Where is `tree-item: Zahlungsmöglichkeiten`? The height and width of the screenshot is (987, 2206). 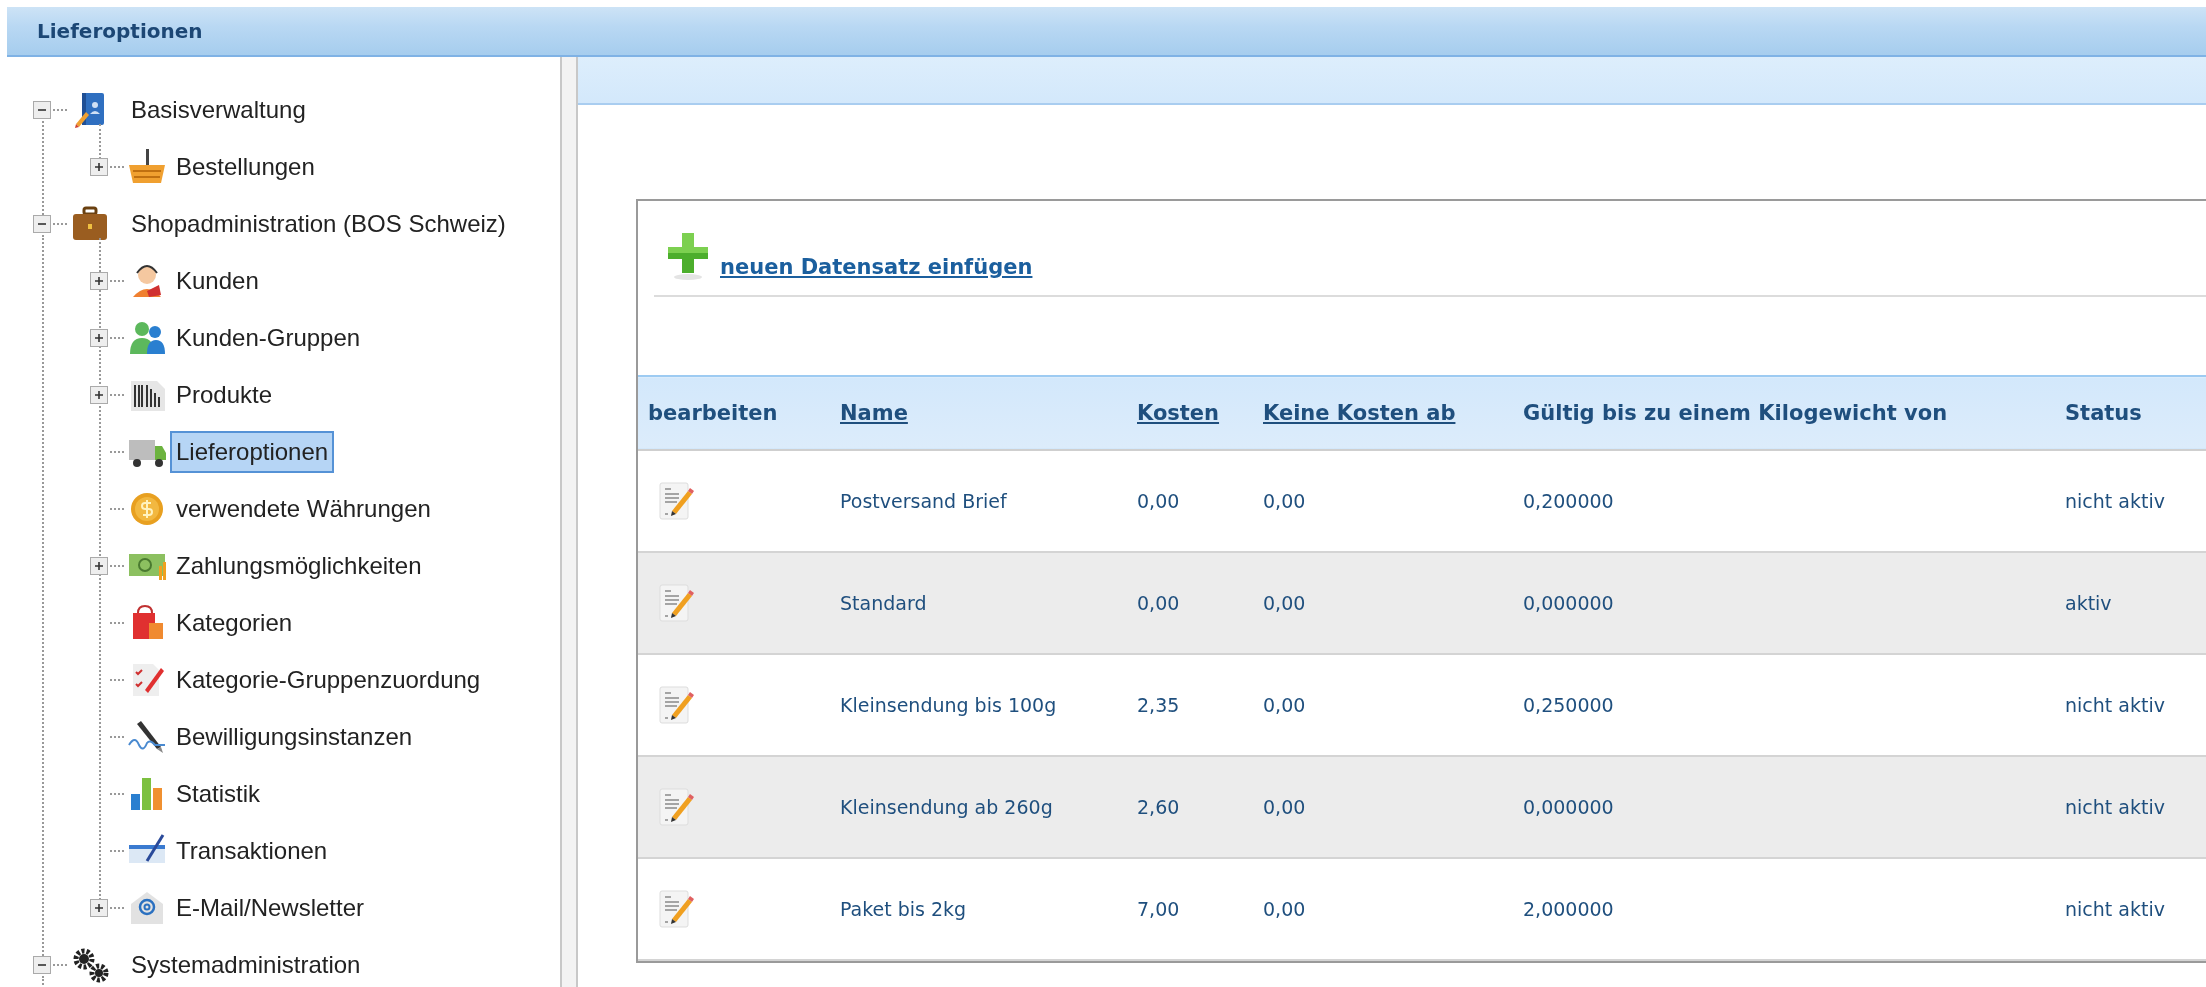 tree-item: Zahlungsmöglichkeiten is located at coordinates (299, 565).